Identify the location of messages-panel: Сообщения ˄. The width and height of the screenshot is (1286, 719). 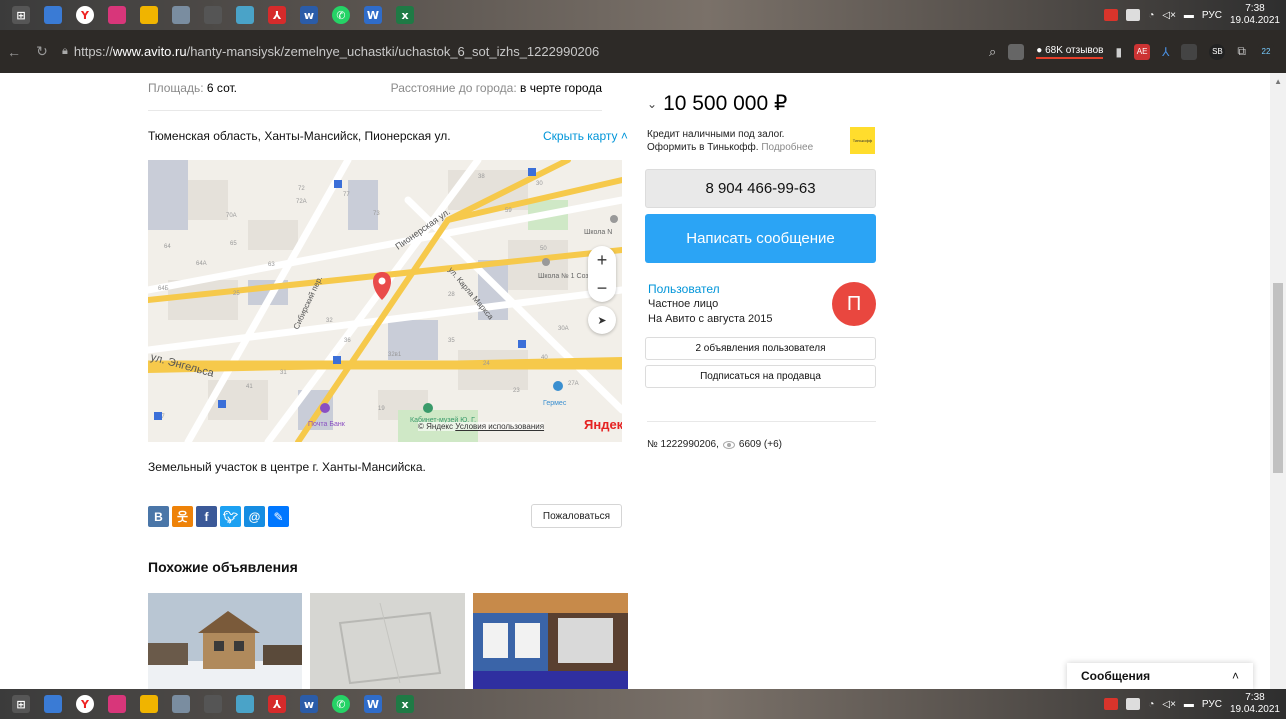
(1160, 676).